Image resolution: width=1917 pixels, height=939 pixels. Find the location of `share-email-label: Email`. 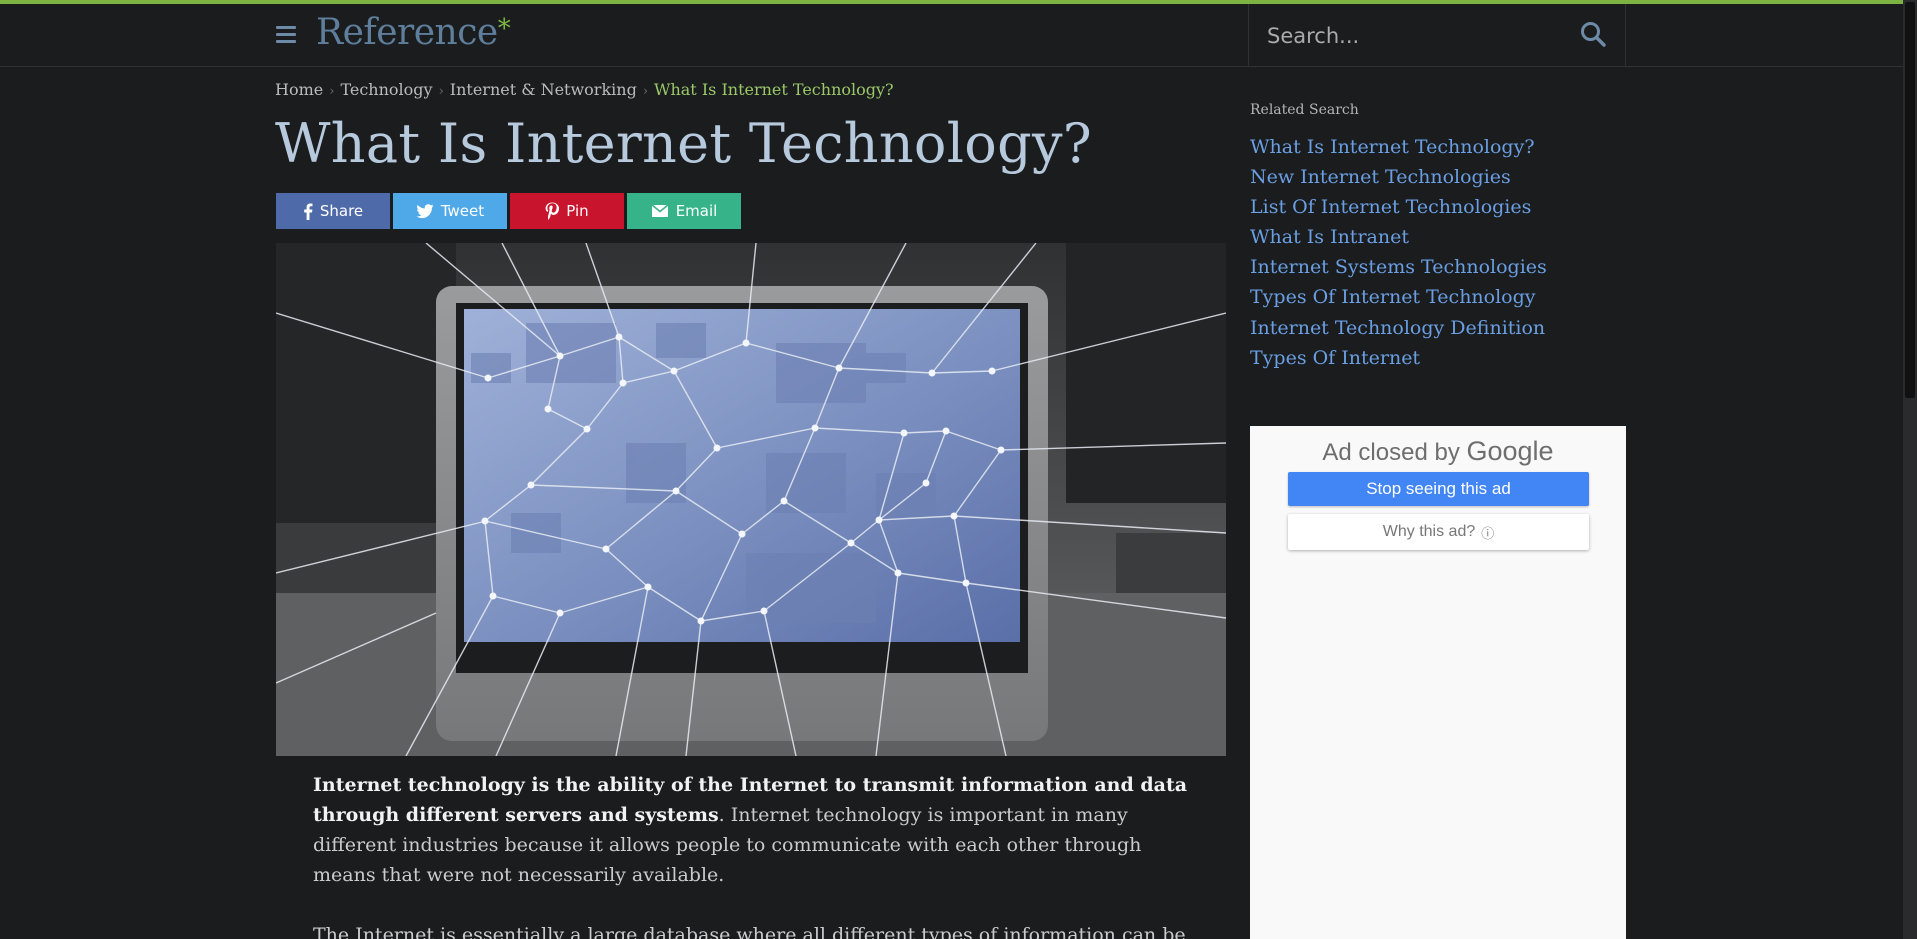

share-email-label: Email is located at coordinates (696, 211).